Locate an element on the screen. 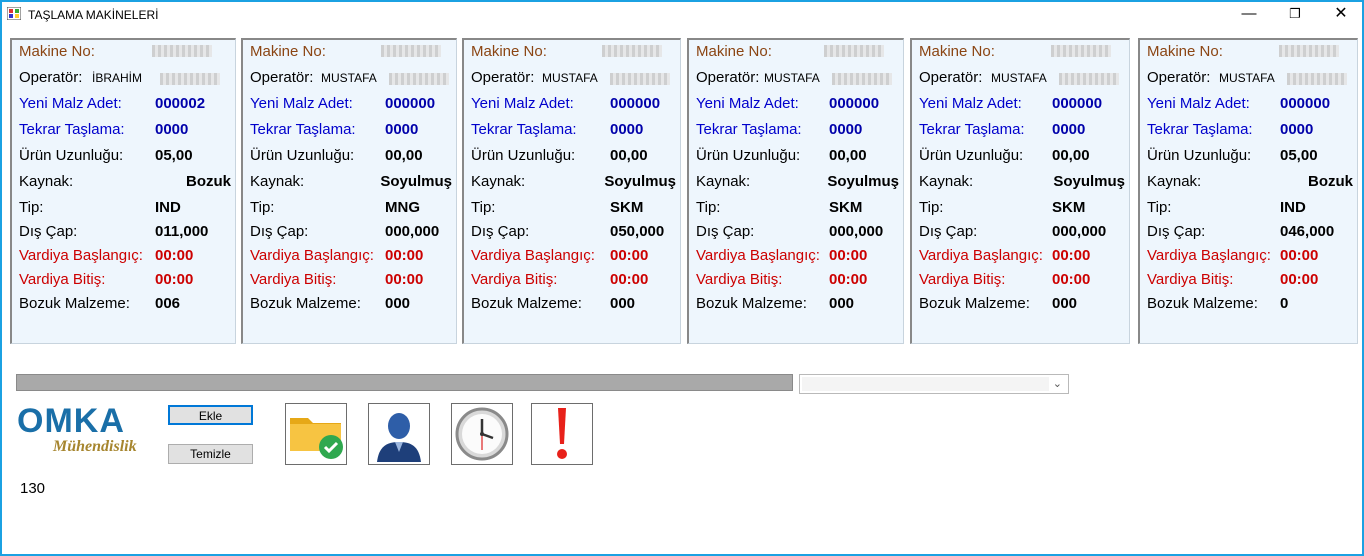 The height and width of the screenshot is (556, 1364). folder-check-button is located at coordinates (316, 434).